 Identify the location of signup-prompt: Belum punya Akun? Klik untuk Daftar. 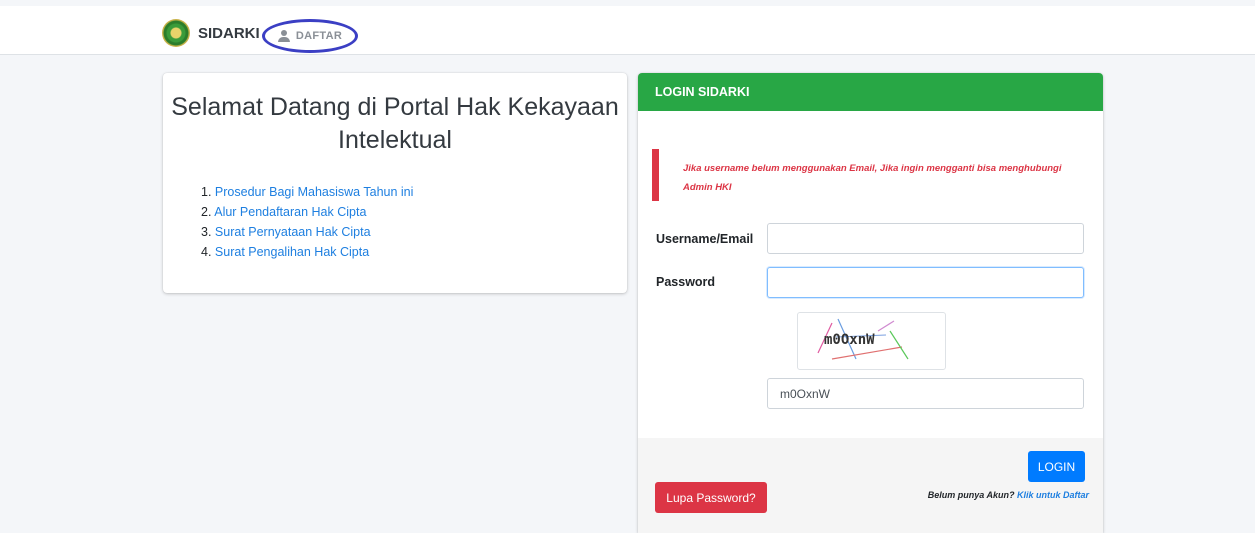
(1008, 495).